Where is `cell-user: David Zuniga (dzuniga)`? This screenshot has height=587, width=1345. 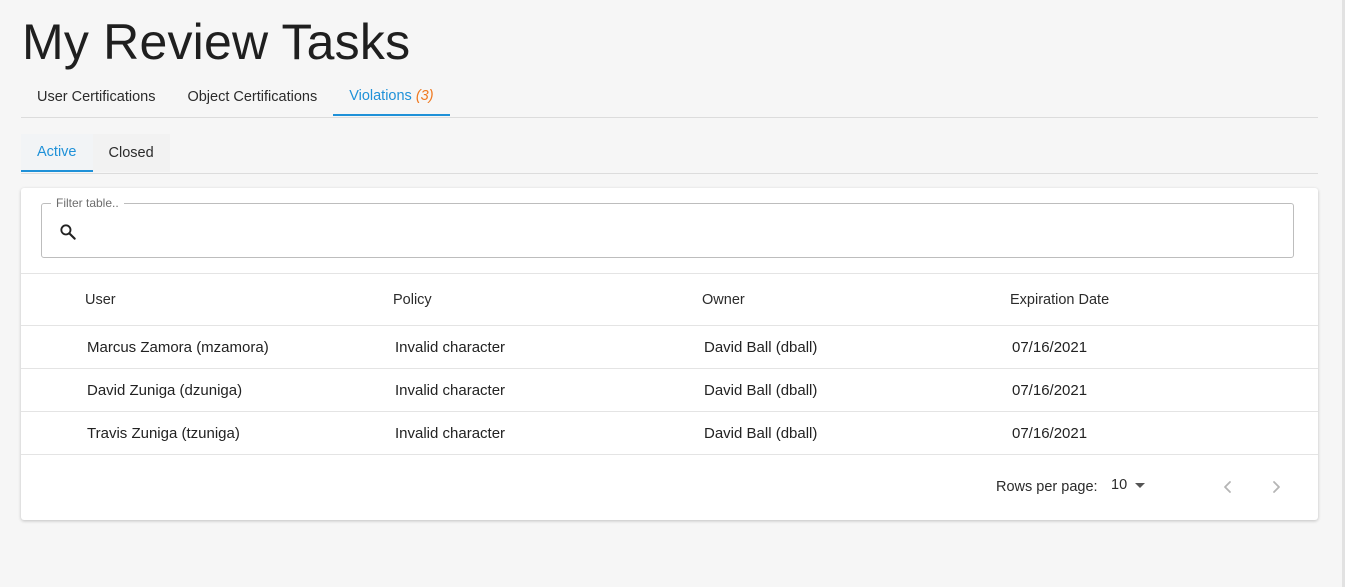 cell-user: David Zuniga (dzuniga) is located at coordinates (165, 390).